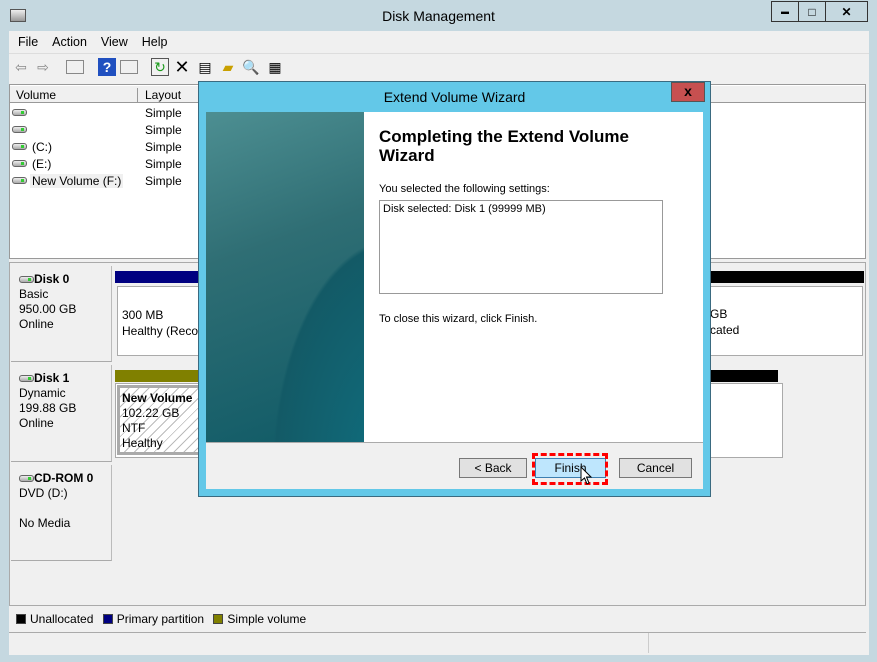 The image size is (877, 662). Describe the element at coordinates (648, 643) in the screenshot. I see `status-divider` at that location.